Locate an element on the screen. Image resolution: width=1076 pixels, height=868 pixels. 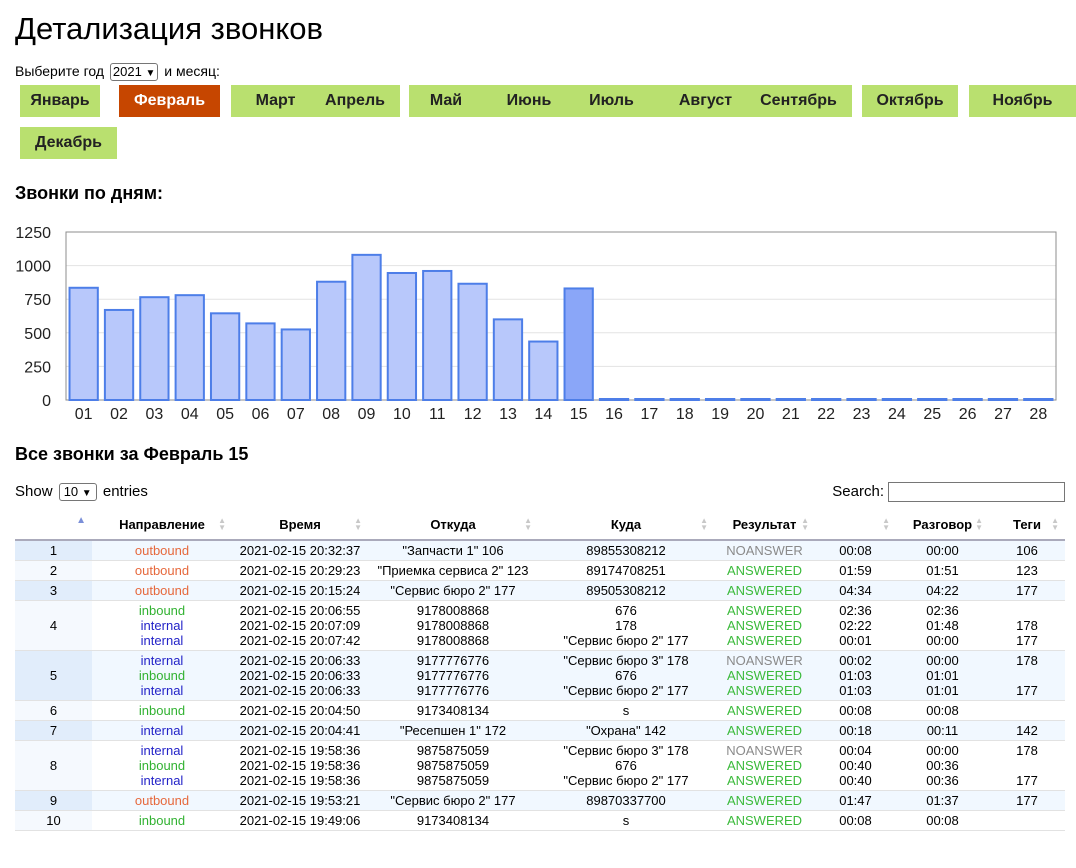
call-time-cell: 2021-02-15 20:15:24 is located at coordinates (300, 590).